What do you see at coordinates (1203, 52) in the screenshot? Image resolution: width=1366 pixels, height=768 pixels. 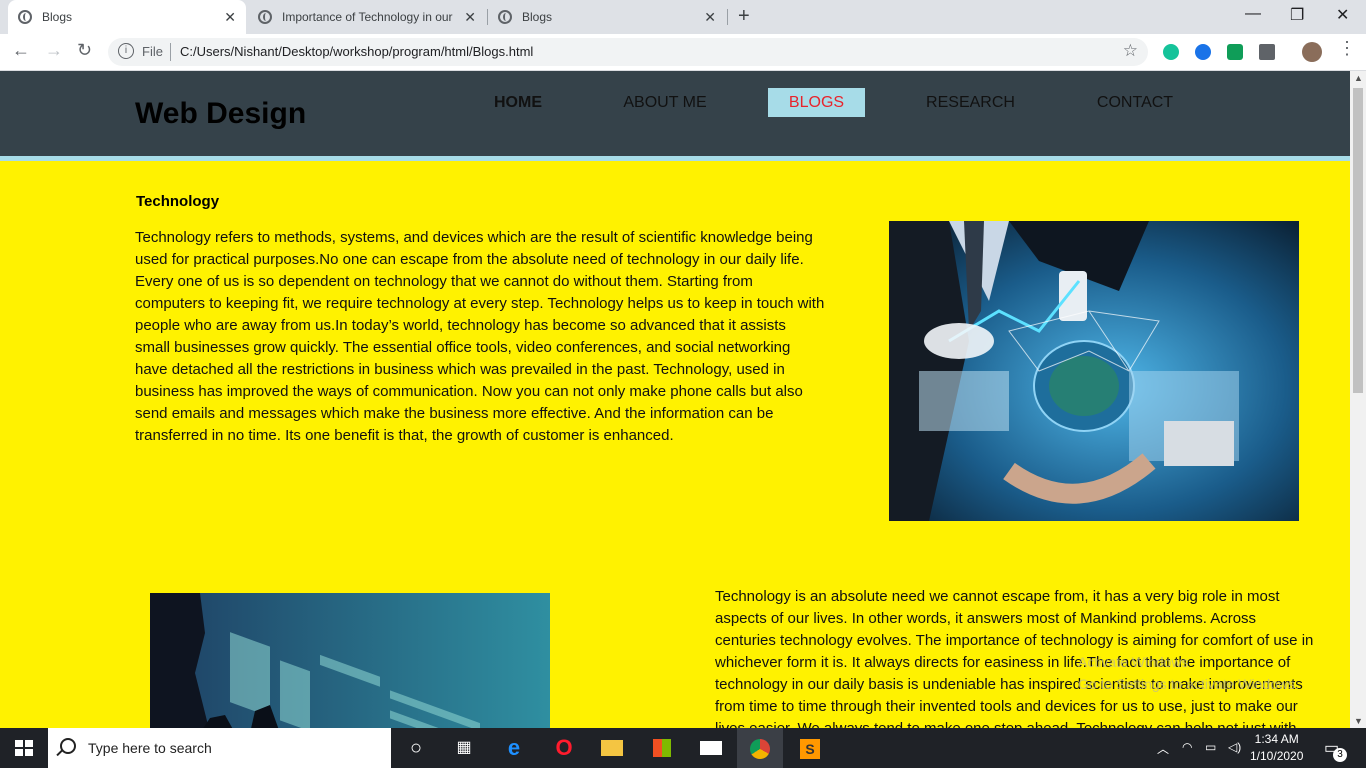 I see `globe-extension-icon` at bounding box center [1203, 52].